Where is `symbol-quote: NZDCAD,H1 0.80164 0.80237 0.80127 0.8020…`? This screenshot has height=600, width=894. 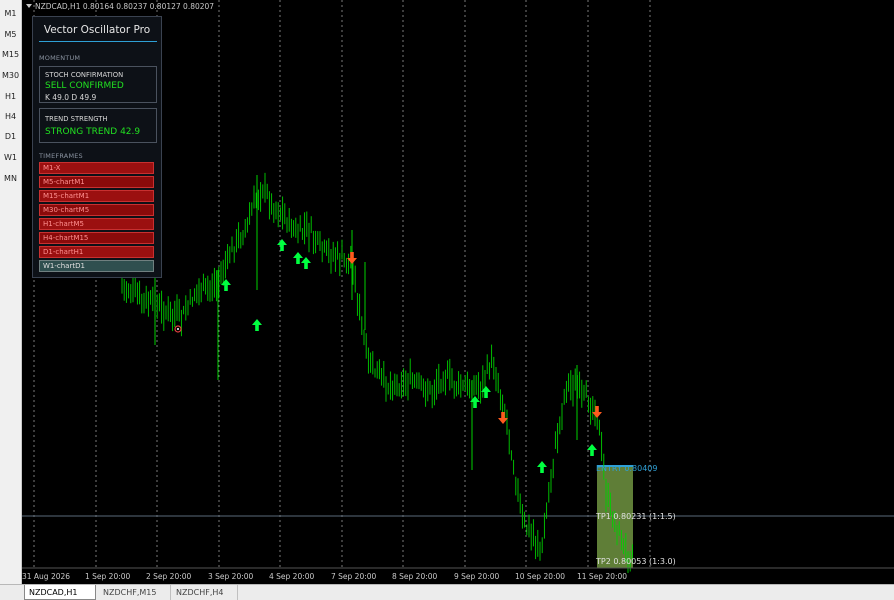 symbol-quote: NZDCAD,H1 0.80164 0.80237 0.80127 0.8020… is located at coordinates (125, 6).